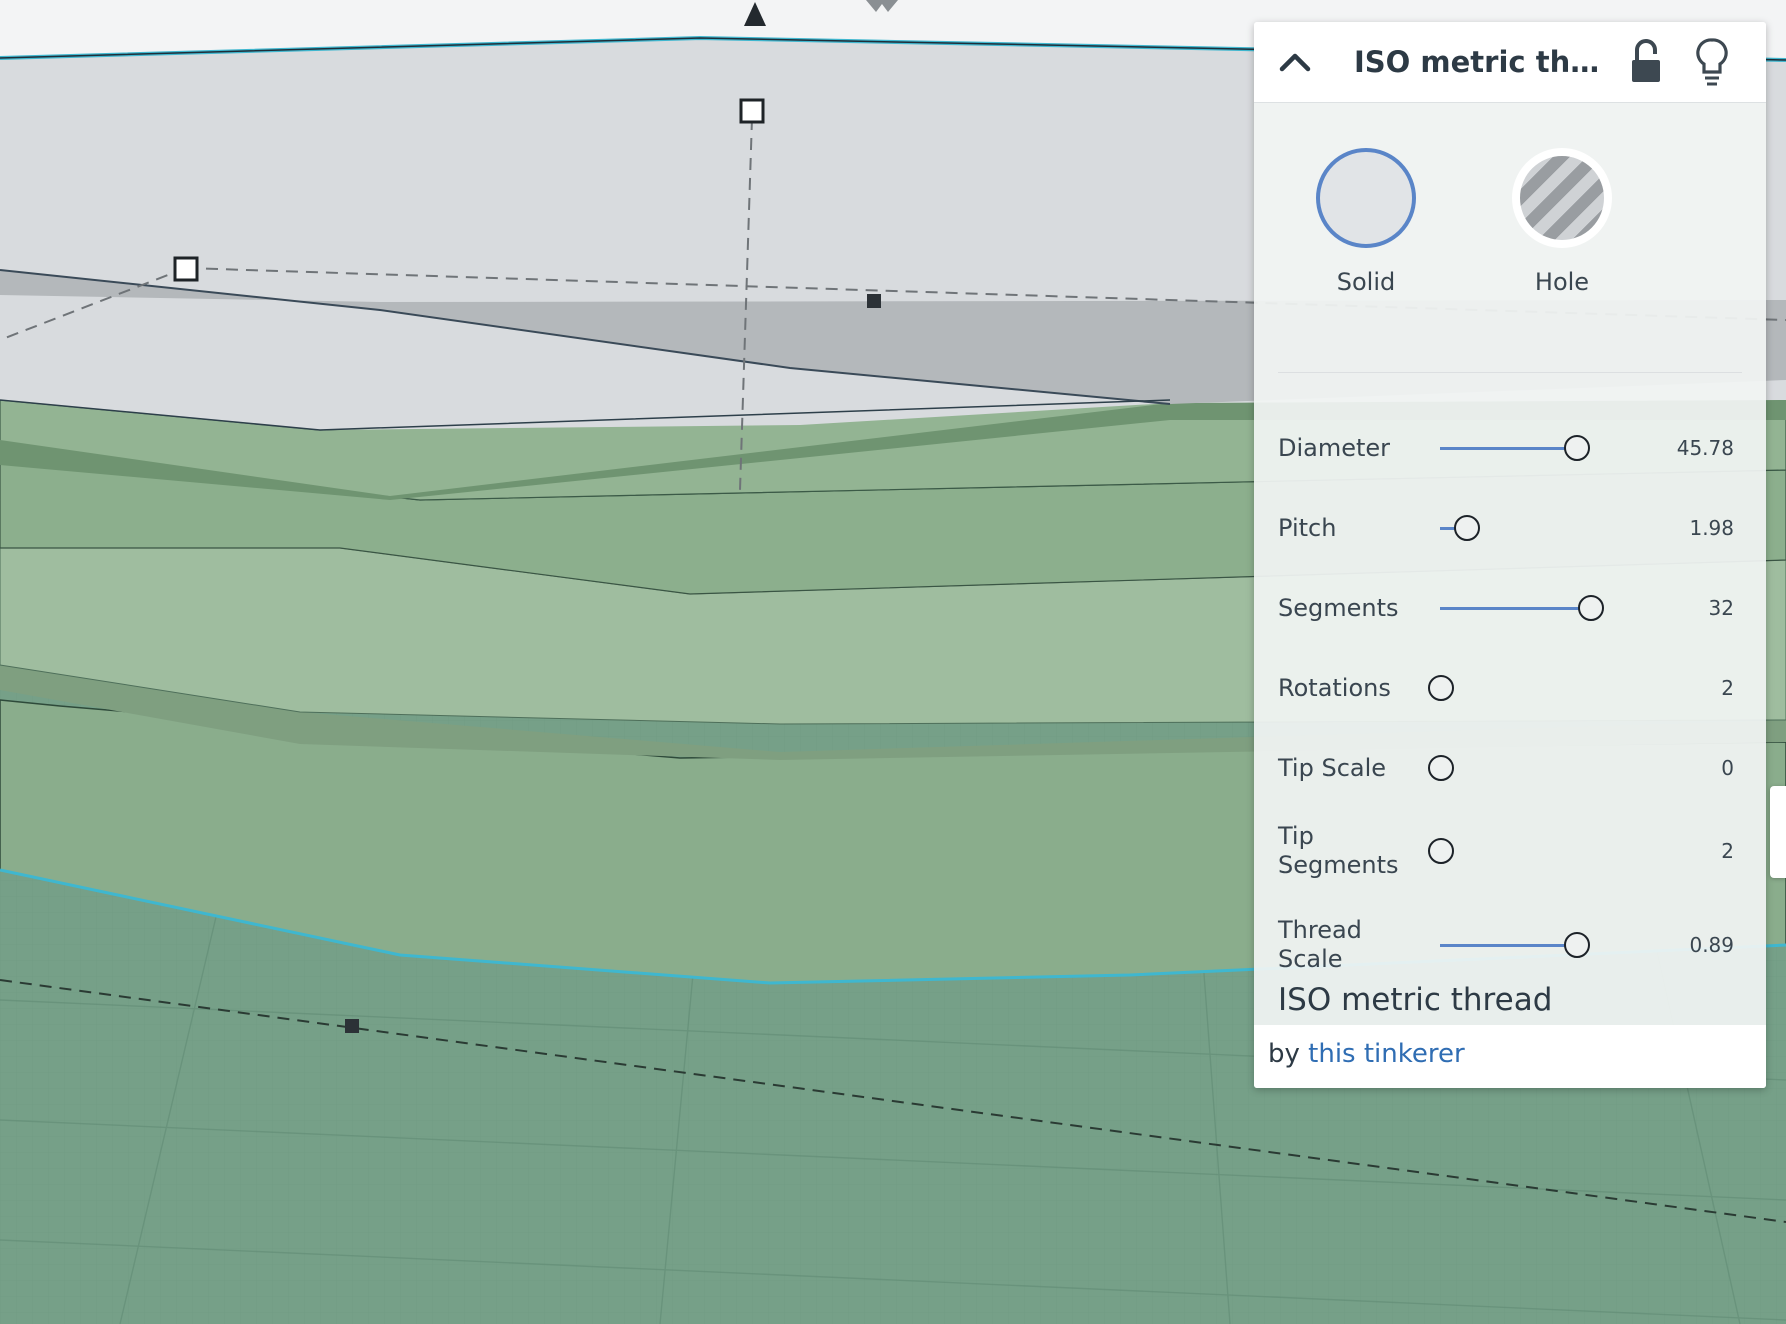 Image resolution: width=1786 pixels, height=1324 pixels. What do you see at coordinates (1711, 528) in the screenshot?
I see `property-value: 1.98` at bounding box center [1711, 528].